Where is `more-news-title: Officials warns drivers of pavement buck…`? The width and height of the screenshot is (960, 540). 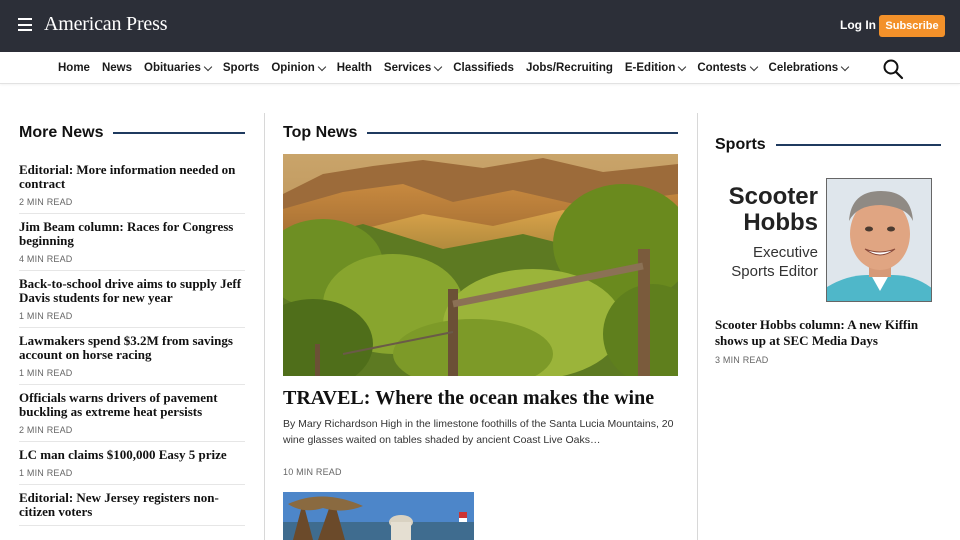
more-news-title: Officials warns drivers of pavement buck… is located at coordinates (132, 405).